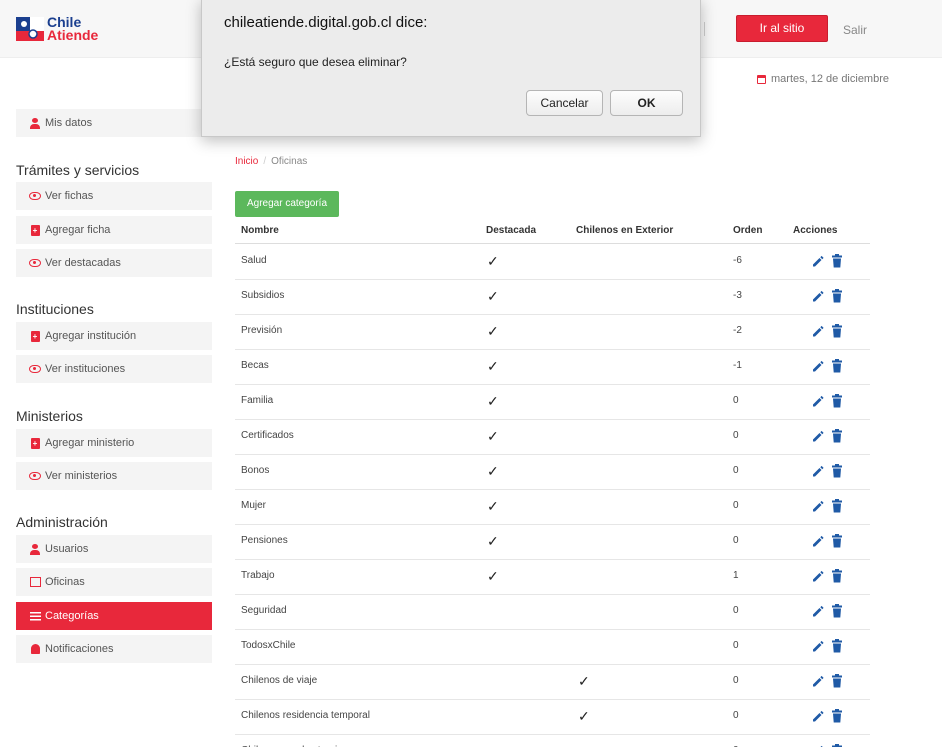  Describe the element at coordinates (78, 230) in the screenshot. I see `sidebar-item-label: Agregar ficha` at that location.